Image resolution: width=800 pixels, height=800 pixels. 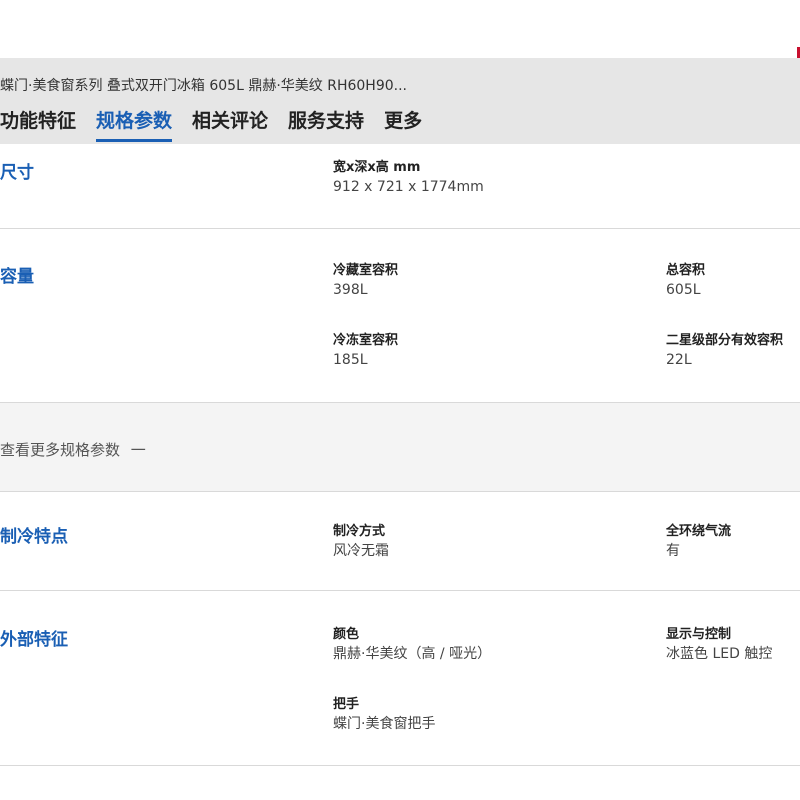 What do you see at coordinates (719, 645) in the screenshot?
I see `spec-item: 显示与控制 冰蓝色 LED 触控` at bounding box center [719, 645].